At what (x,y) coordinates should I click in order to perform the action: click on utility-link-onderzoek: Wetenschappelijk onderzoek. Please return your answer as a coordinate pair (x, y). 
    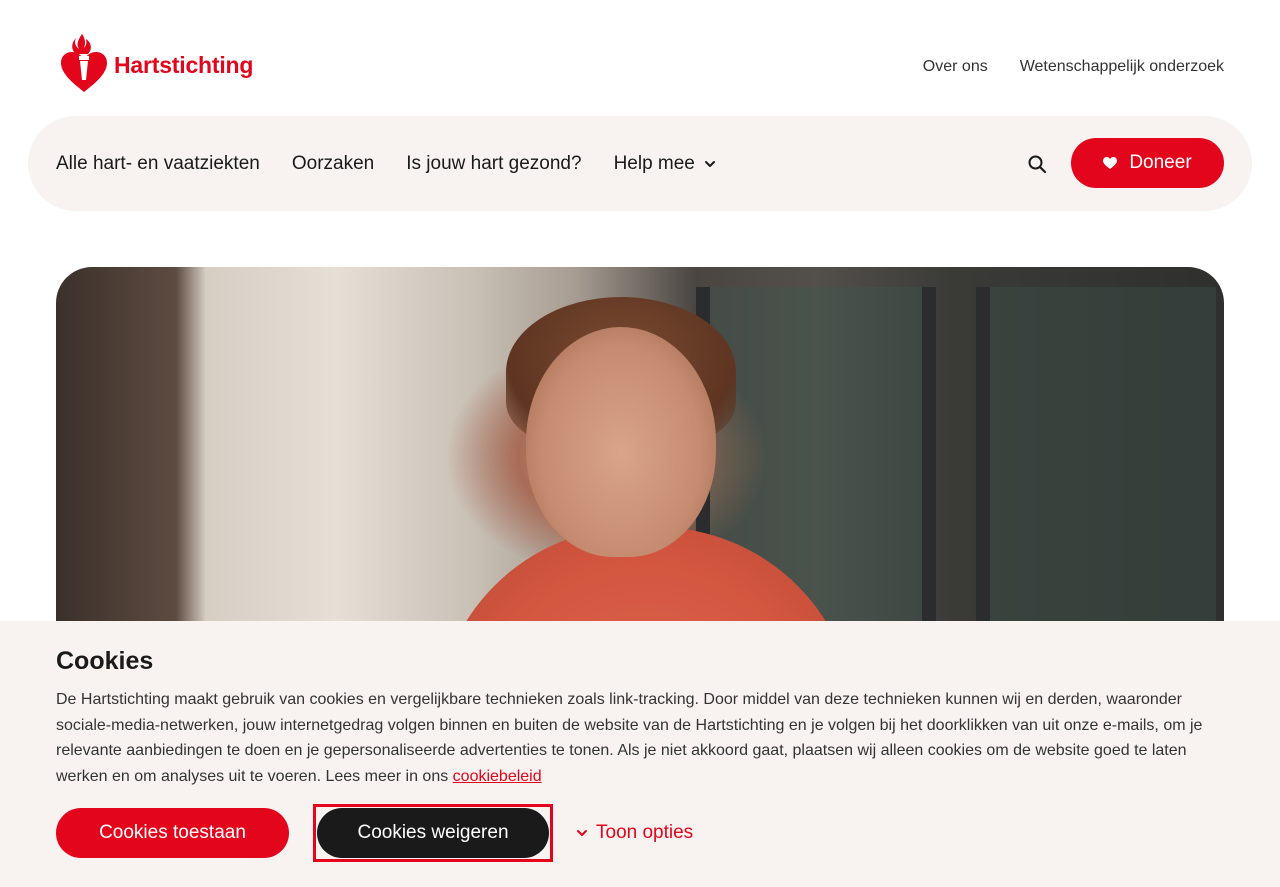
    Looking at the image, I should click on (1122, 67).